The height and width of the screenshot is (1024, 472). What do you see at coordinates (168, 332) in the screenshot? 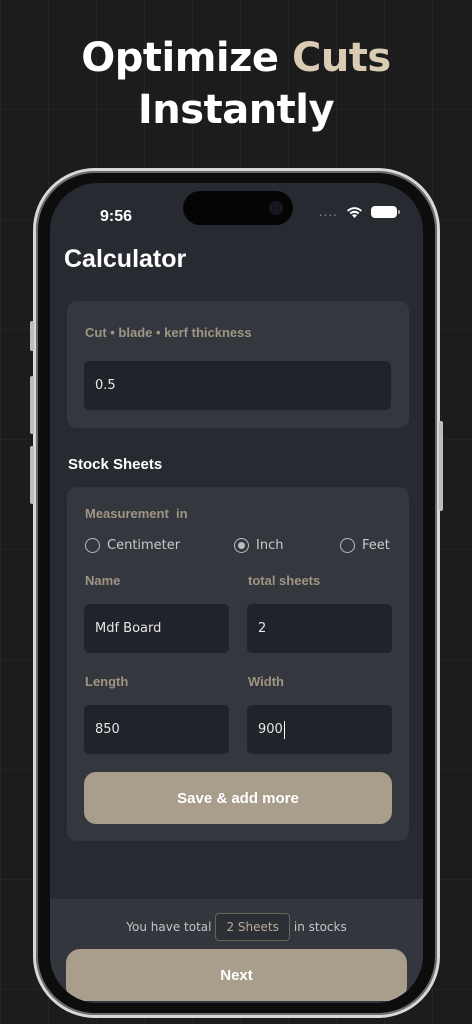
I see `kerf-label: Cut • blade • kerf thickness` at bounding box center [168, 332].